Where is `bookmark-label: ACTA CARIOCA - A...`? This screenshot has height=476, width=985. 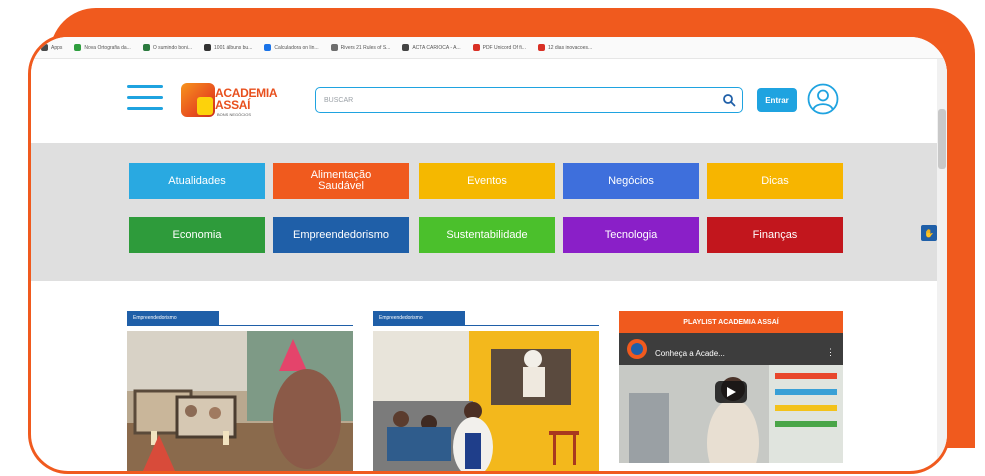
bookmark-label: ACTA CARIOCA - A... is located at coordinates (436, 47).